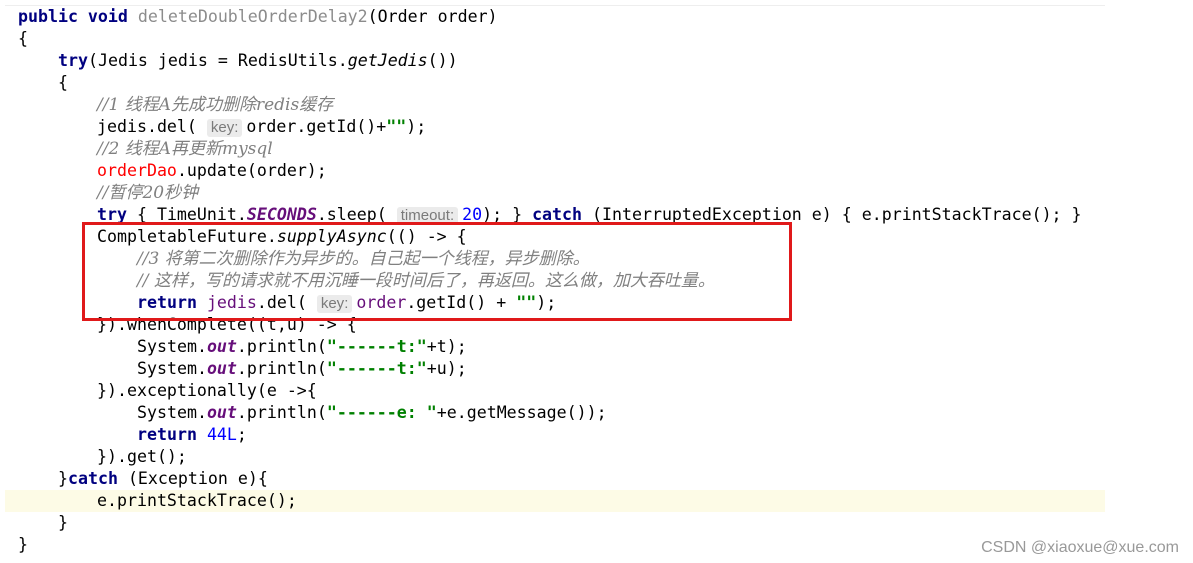  Describe the element at coordinates (521, 412) in the screenshot. I see `code-text: +e.getMessage());` at that location.